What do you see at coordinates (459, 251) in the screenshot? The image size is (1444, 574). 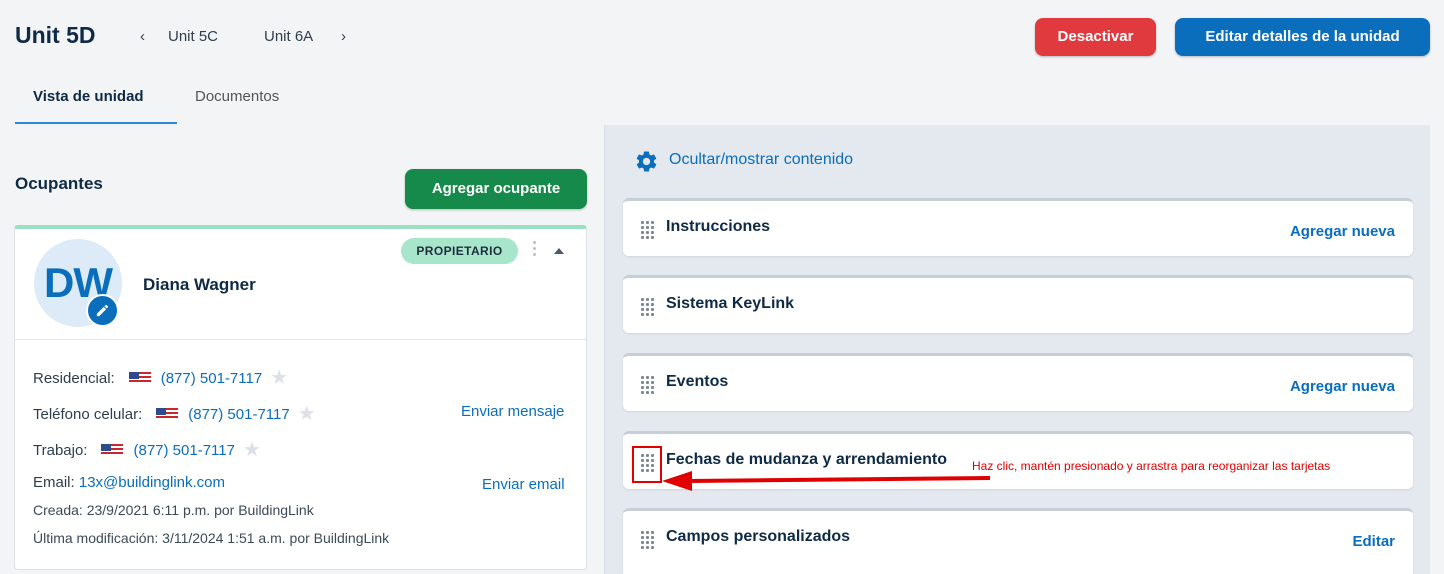 I see `status-badge: PROPIETARIO` at bounding box center [459, 251].